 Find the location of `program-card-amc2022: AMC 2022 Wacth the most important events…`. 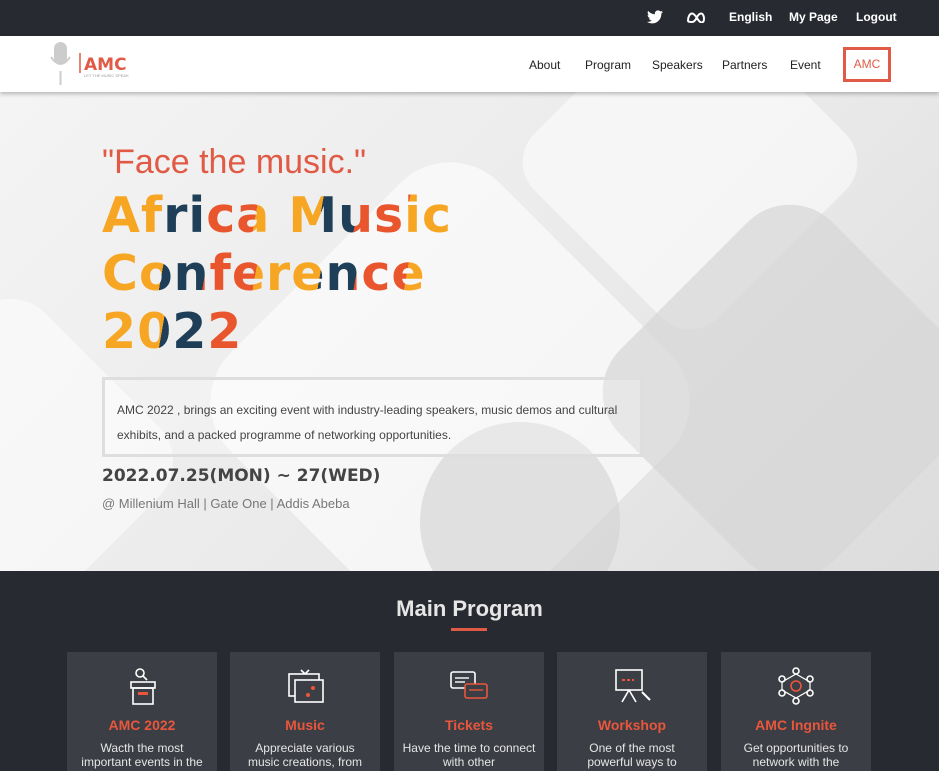

program-card-amc2022: AMC 2022 Wacth the most important events… is located at coordinates (142, 711).